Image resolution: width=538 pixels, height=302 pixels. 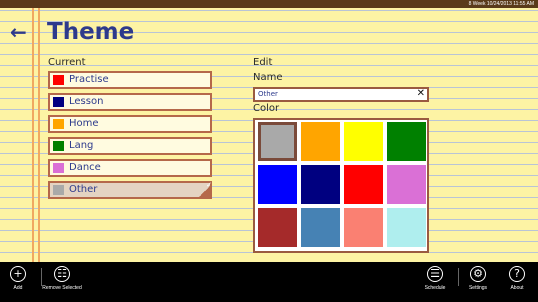 What do you see at coordinates (263, 62) in the screenshot?
I see `edit-section-label: Edit` at bounding box center [263, 62].